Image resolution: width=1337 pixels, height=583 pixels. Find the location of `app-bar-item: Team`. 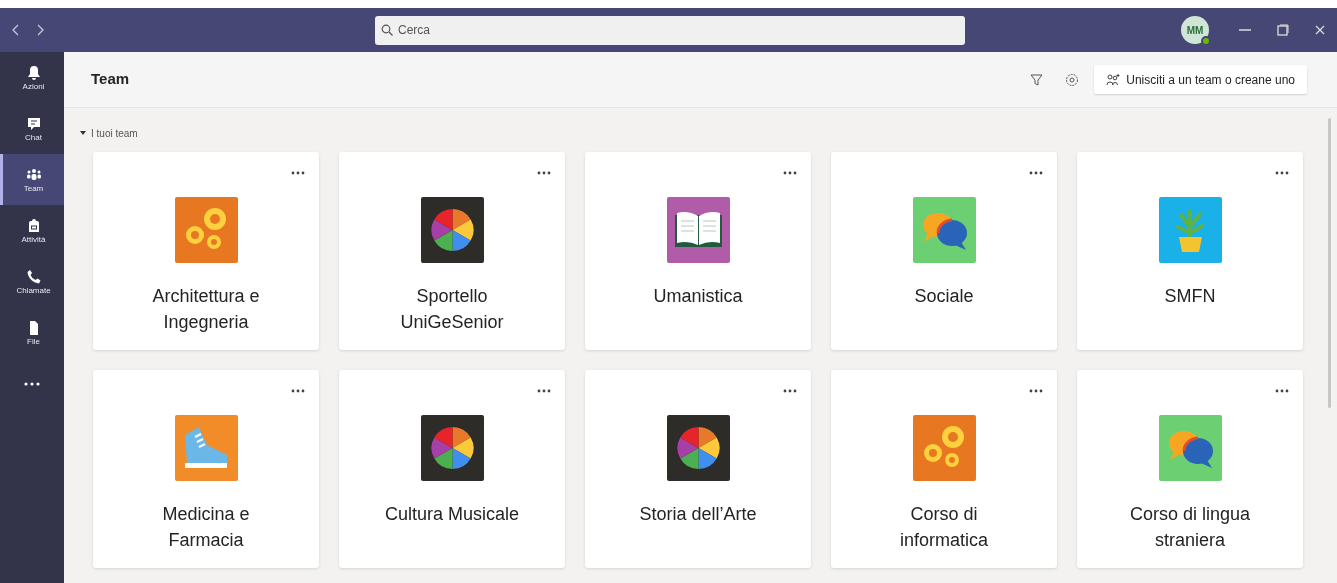

app-bar-item: Team is located at coordinates (32, 179).